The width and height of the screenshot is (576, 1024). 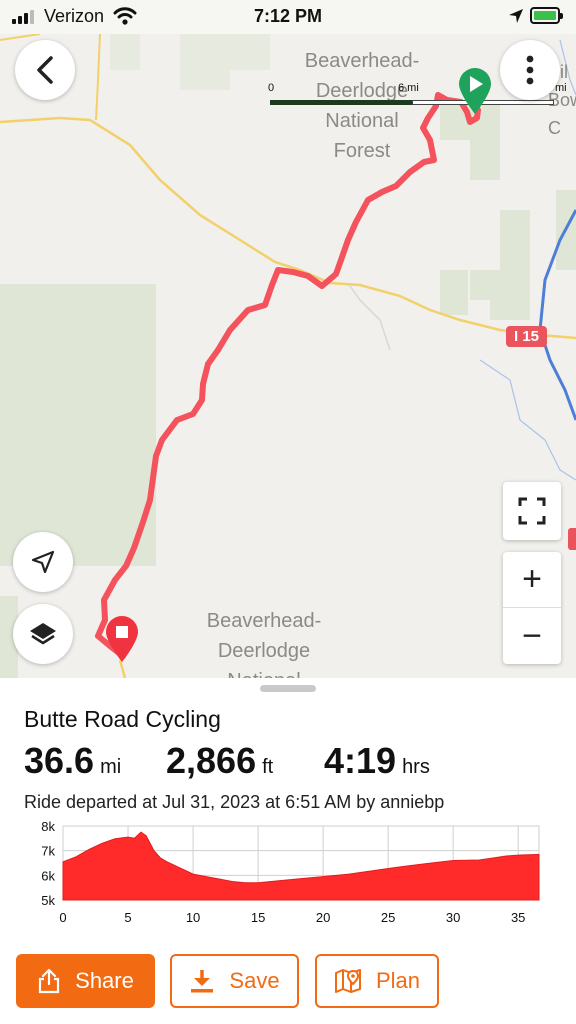 I want to click on ride-title: Butte Road Cycling, so click(x=122, y=719).